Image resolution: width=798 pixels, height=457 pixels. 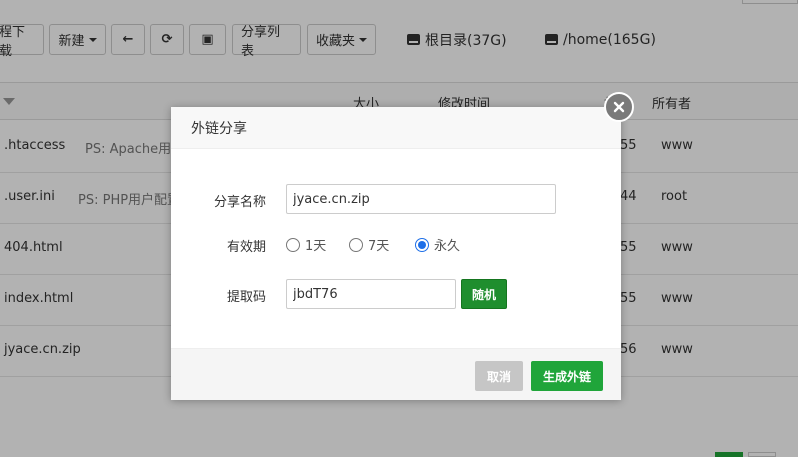 What do you see at coordinates (239, 202) in the screenshot?
I see `share-name-label: 分享名称` at bounding box center [239, 202].